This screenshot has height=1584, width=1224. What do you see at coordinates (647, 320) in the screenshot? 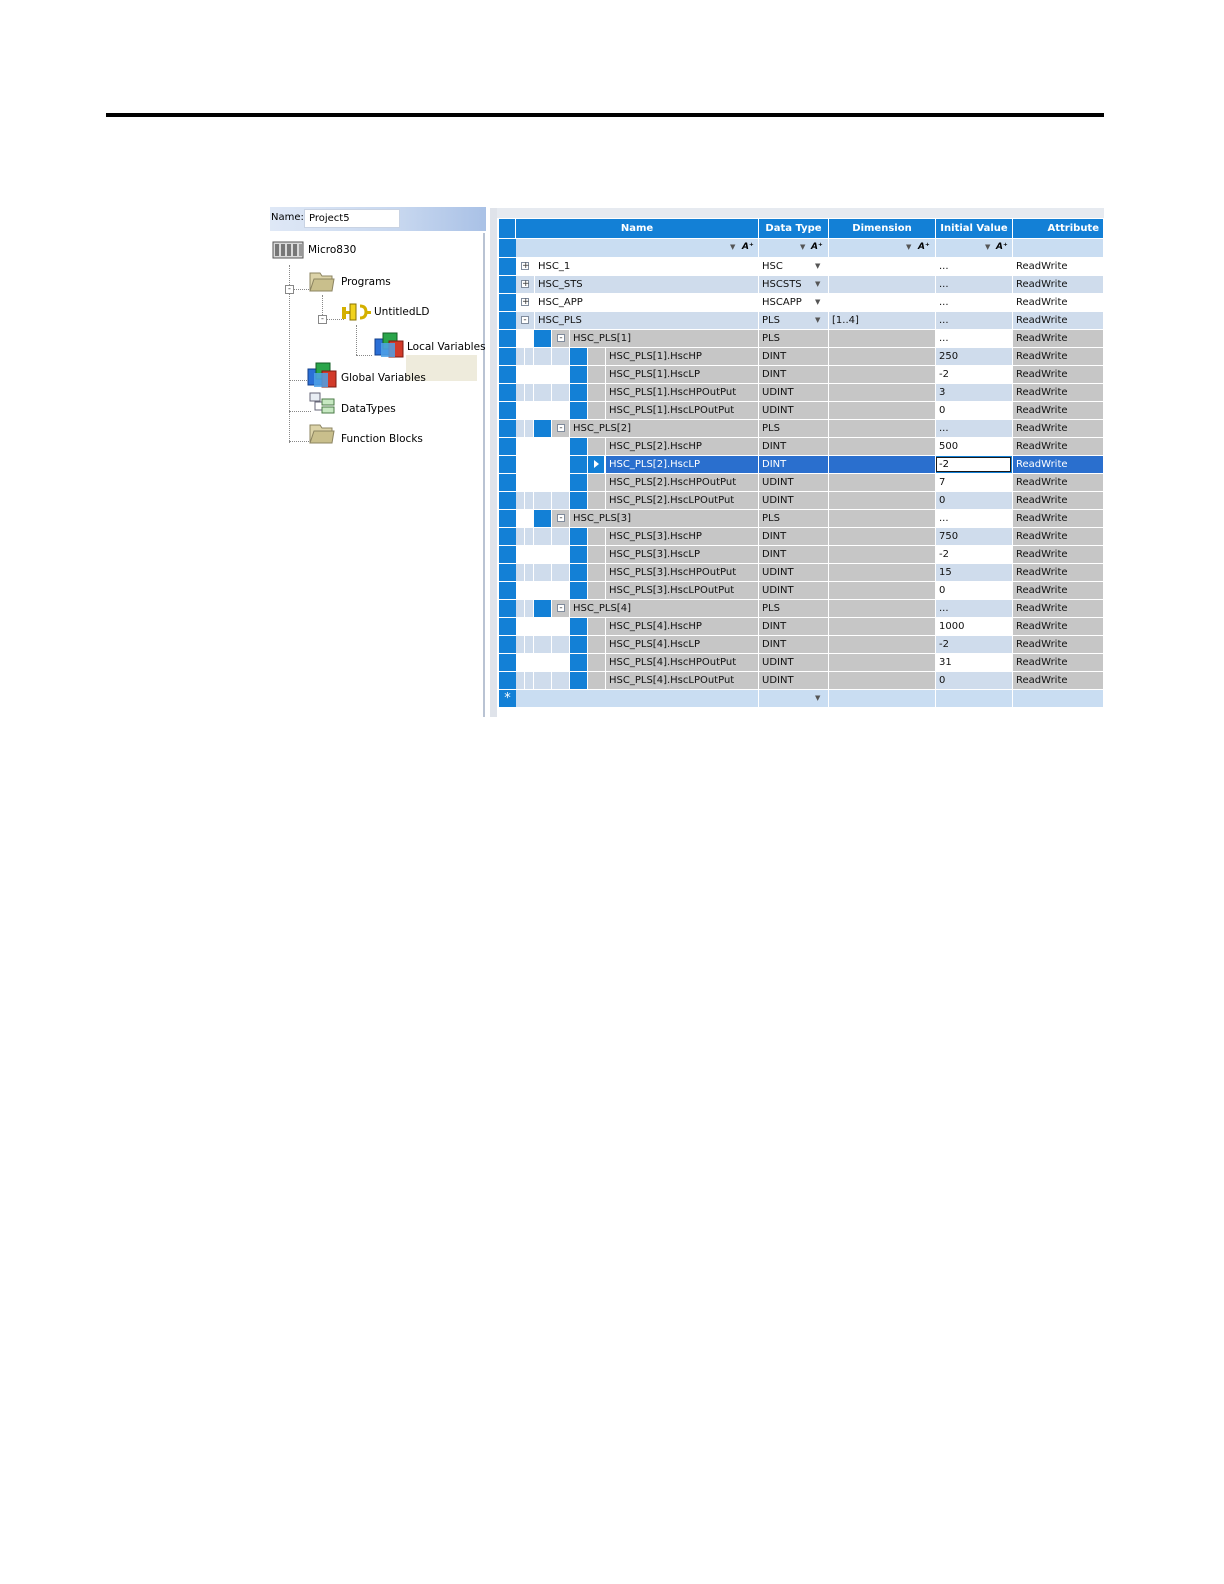
I see `cell-name: HSC_PLS` at bounding box center [647, 320].